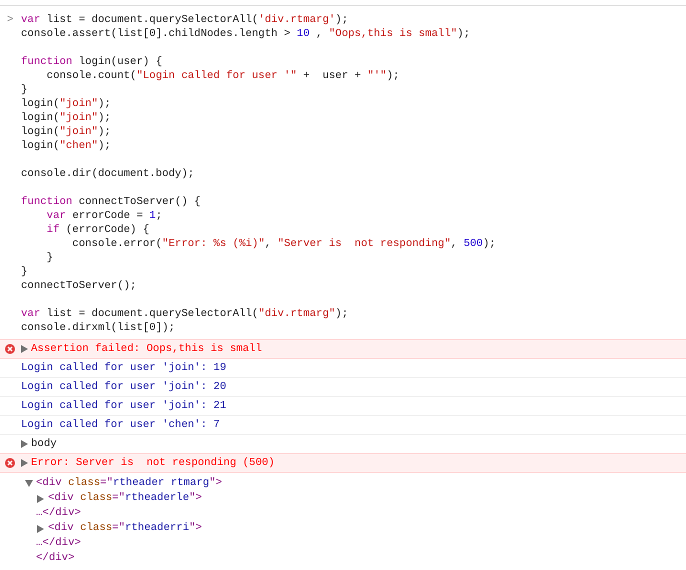 This screenshot has height=570, width=686. I want to click on element-tag: </div>, so click(55, 558).